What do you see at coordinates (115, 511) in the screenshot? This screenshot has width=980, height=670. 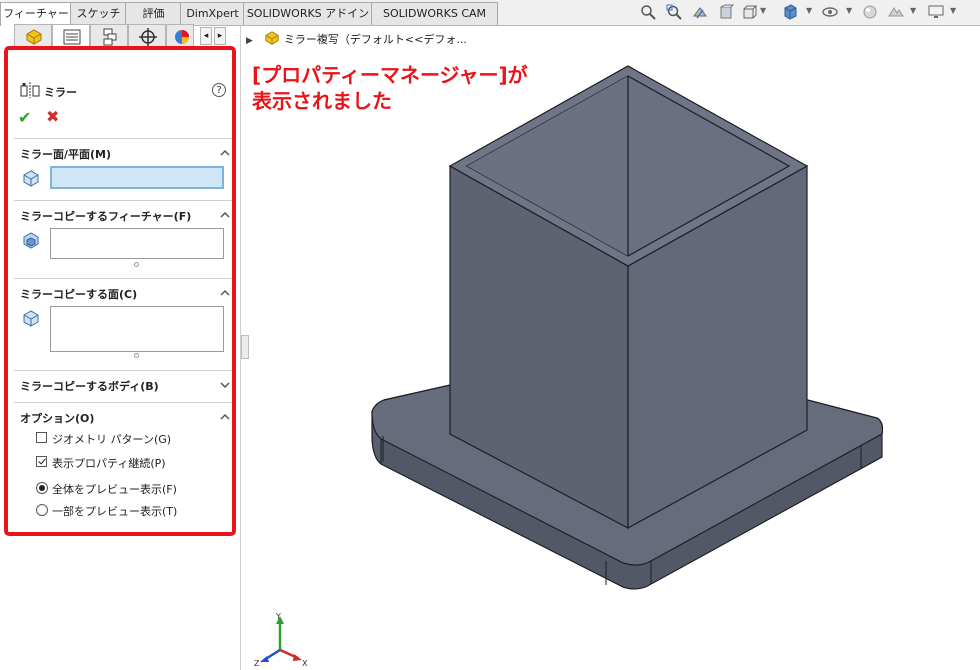 I see `partial-preview-label: 一部をプレビュー表示(T)` at bounding box center [115, 511].